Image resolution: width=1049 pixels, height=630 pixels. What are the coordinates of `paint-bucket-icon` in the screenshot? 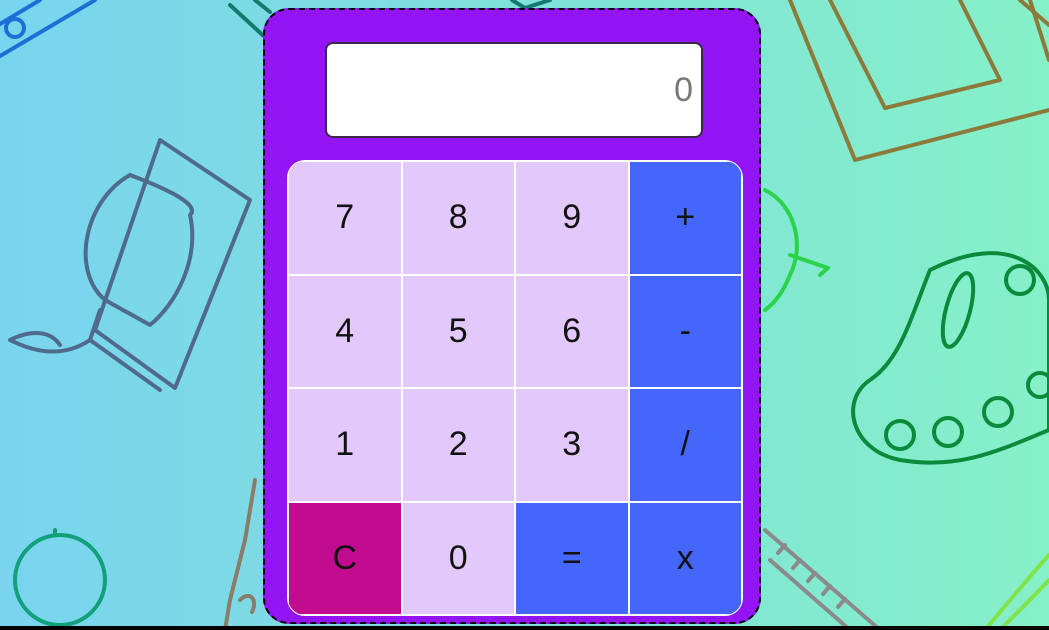 It's located at (130, 265).